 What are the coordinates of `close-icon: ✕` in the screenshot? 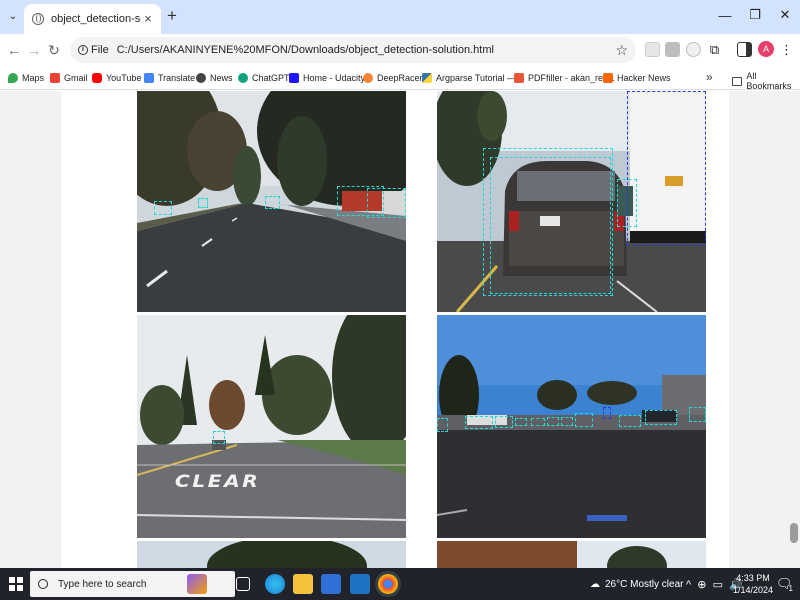 It's located at (785, 15).